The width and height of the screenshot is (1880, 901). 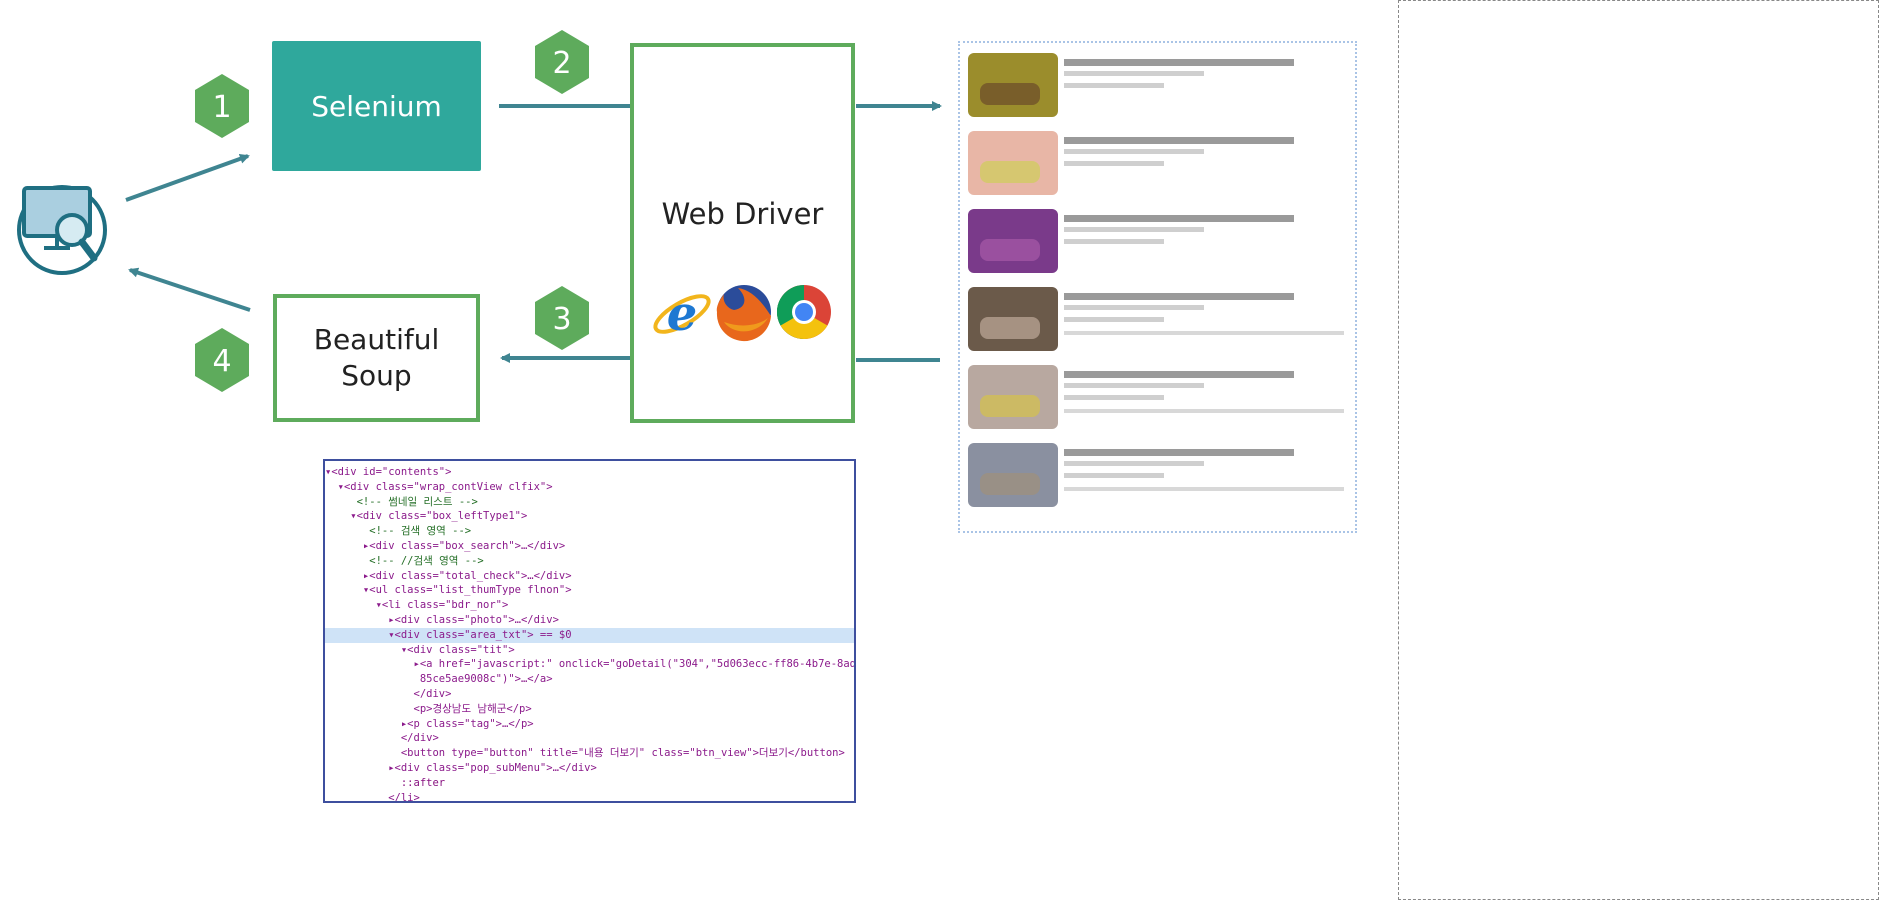 I want to click on internet-explorer-icon: e, so click(x=682, y=314).